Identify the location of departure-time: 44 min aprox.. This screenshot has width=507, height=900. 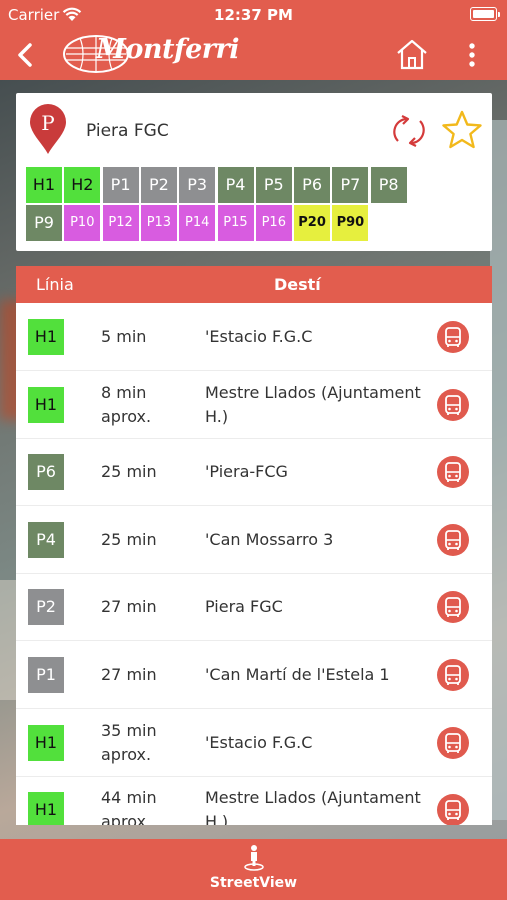
(129, 806).